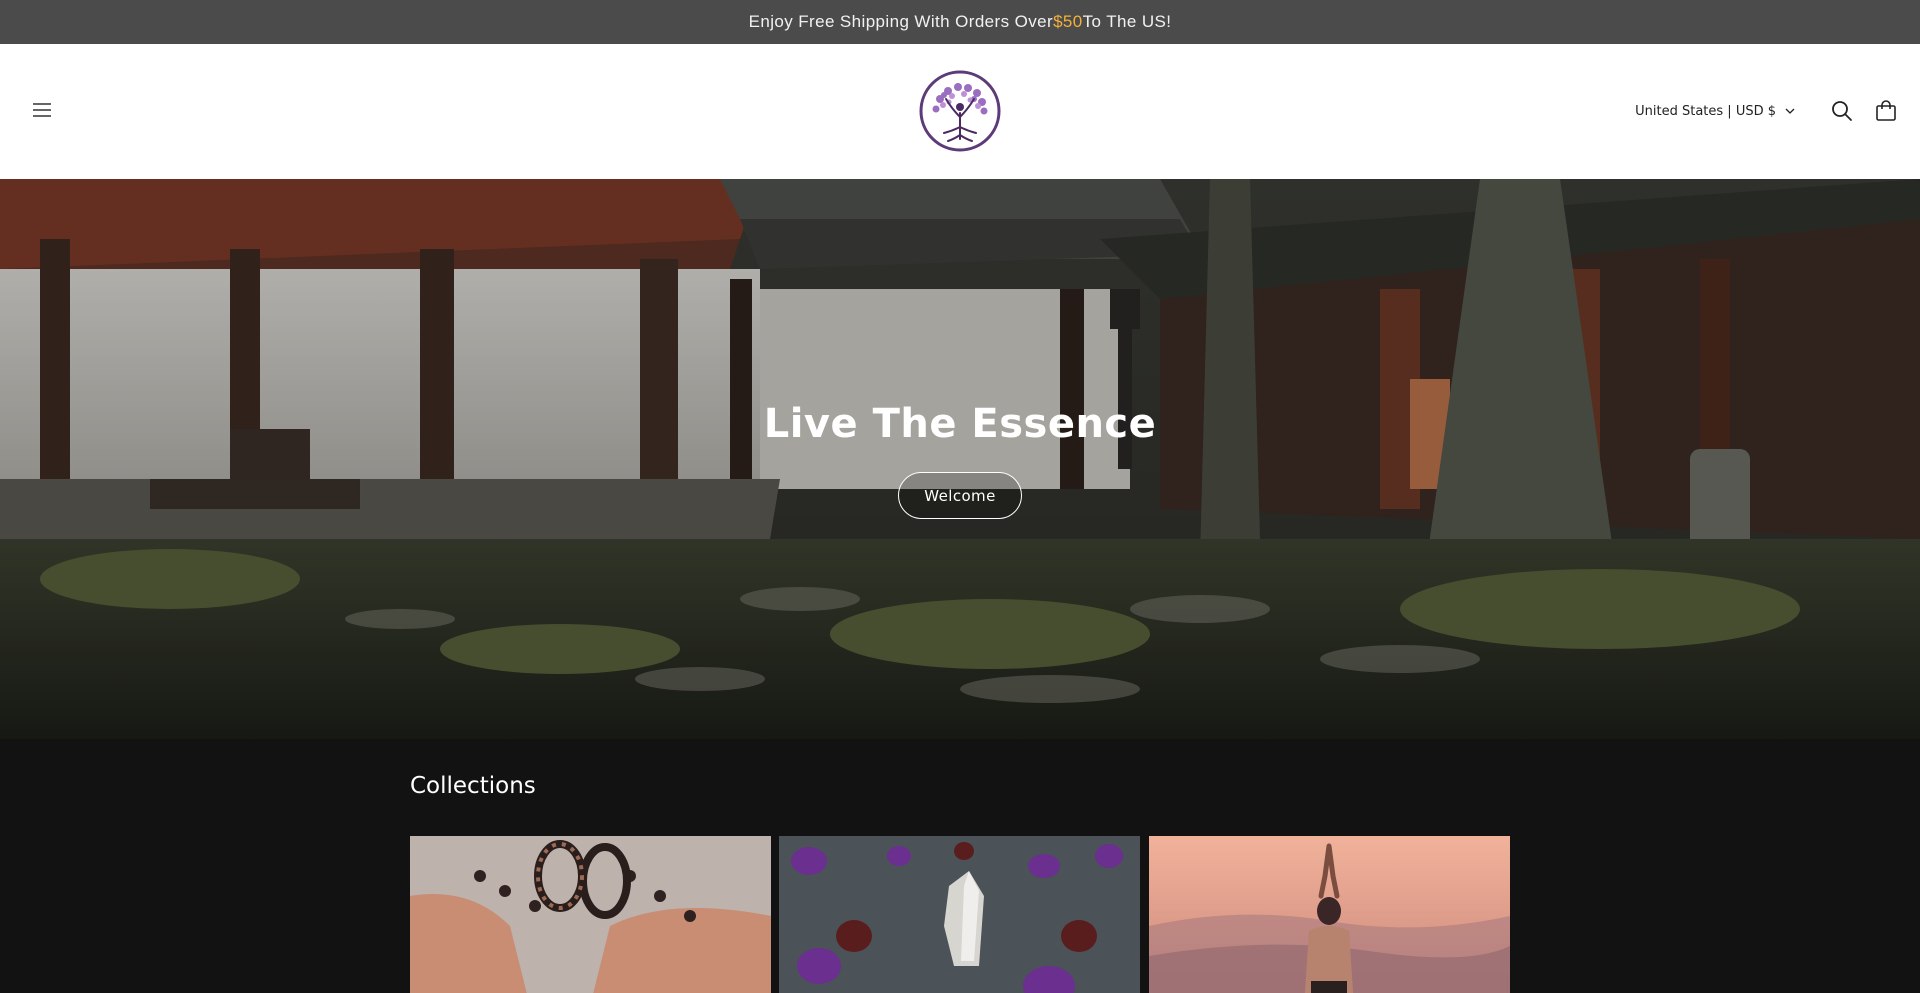 The width and height of the screenshot is (1920, 993). Describe the element at coordinates (1705, 111) in the screenshot. I see `locale-label: United States | USD $` at that location.